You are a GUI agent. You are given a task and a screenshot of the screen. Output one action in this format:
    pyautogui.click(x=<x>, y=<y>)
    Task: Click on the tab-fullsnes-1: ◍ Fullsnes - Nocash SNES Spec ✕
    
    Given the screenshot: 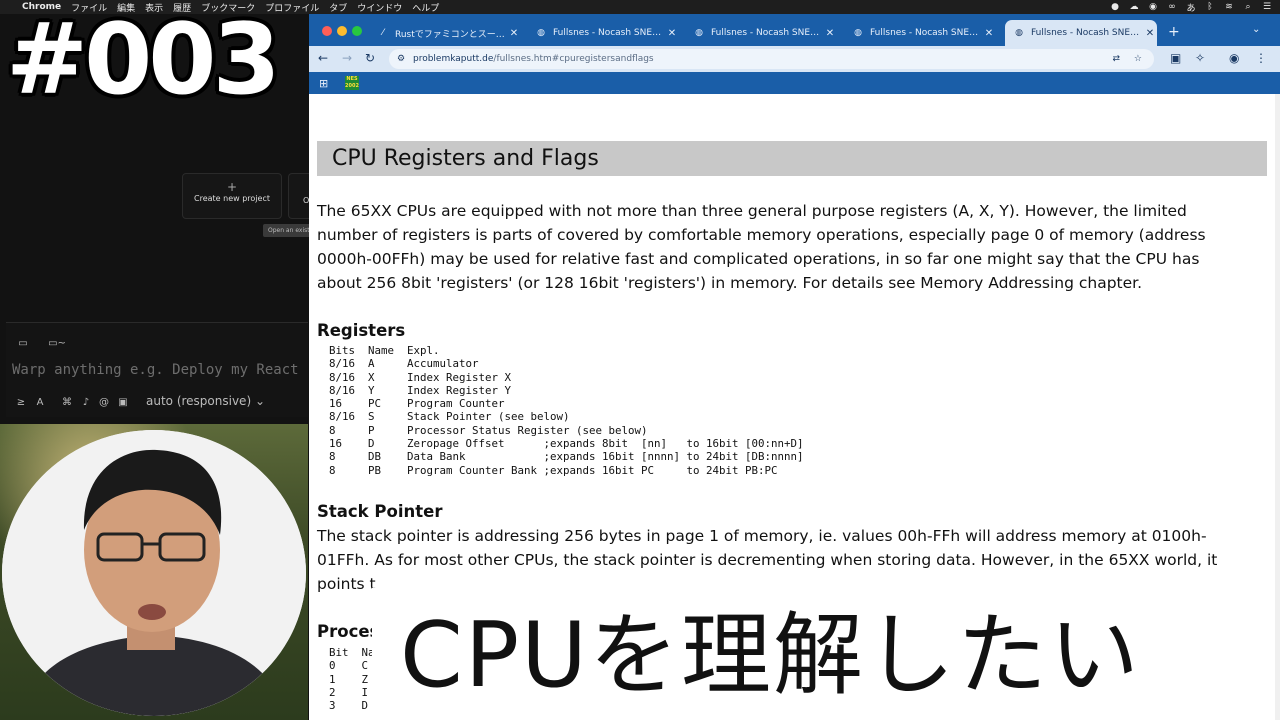 What is the action you would take?
    pyautogui.click(x=603, y=33)
    